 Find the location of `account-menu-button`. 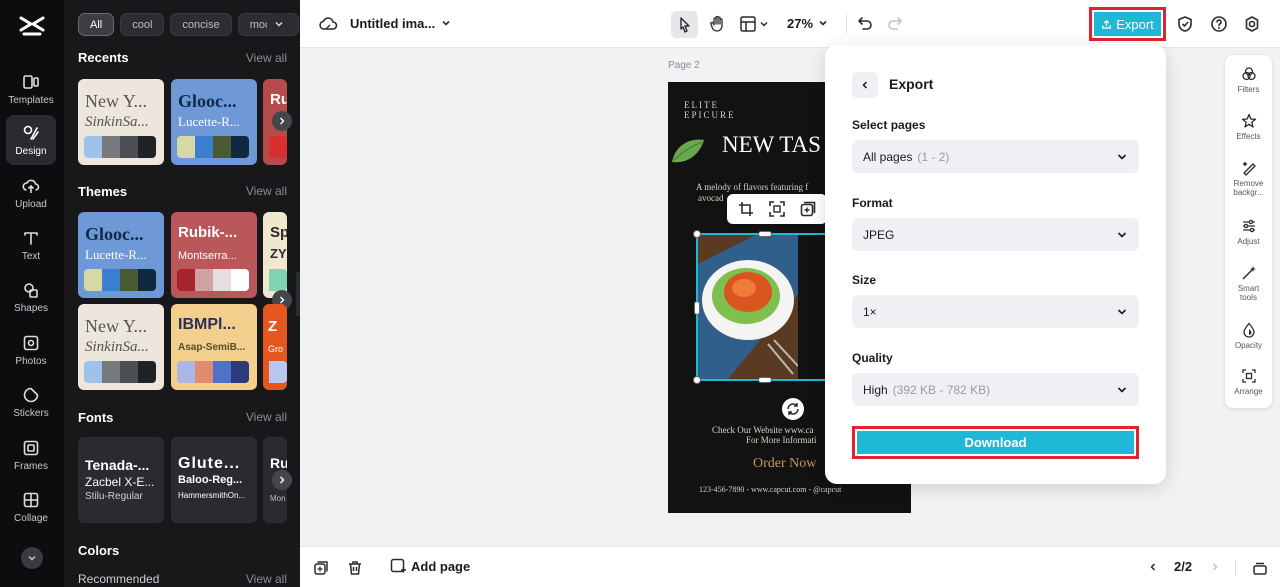

account-menu-button is located at coordinates (32, 558).